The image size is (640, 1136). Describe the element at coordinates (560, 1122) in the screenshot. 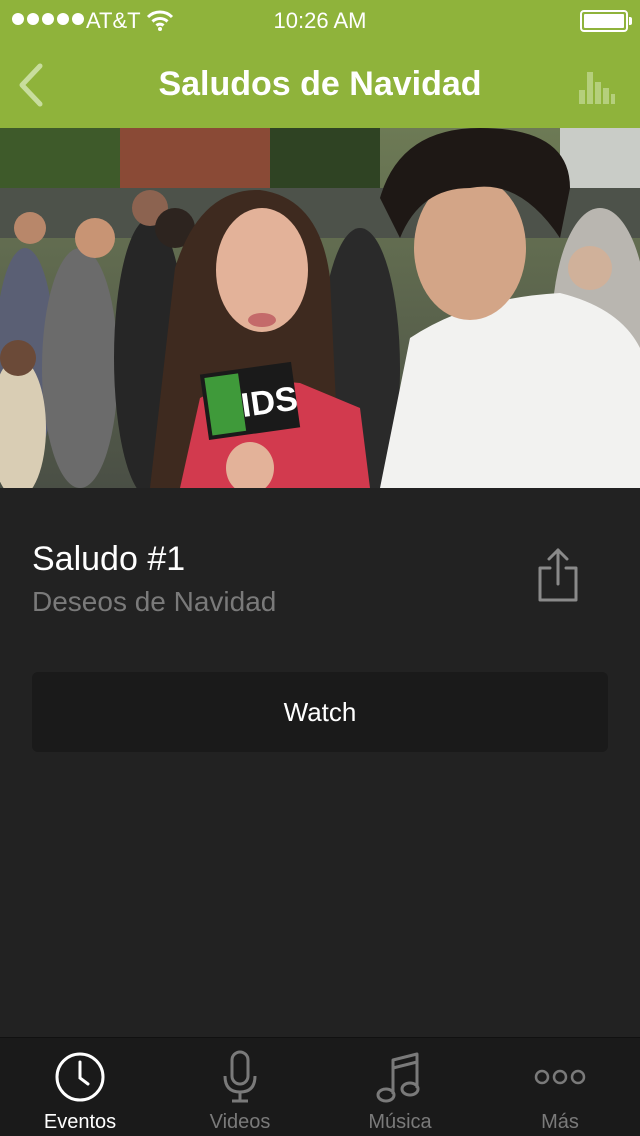

I see `tab-label: Más` at that location.